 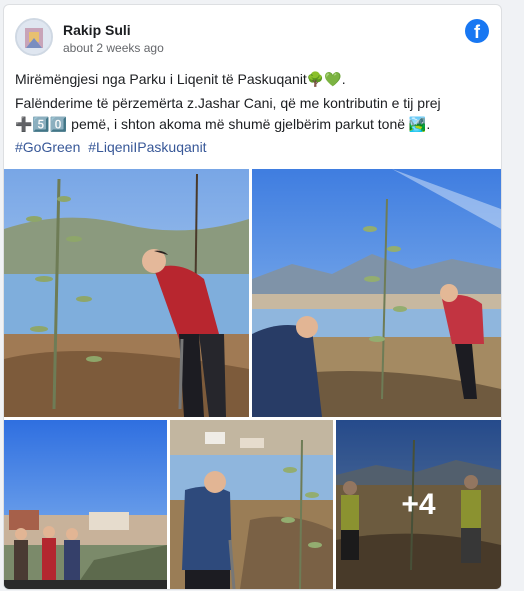 I want to click on post-timestamp: about 2 weeks ago, so click(x=113, y=48).